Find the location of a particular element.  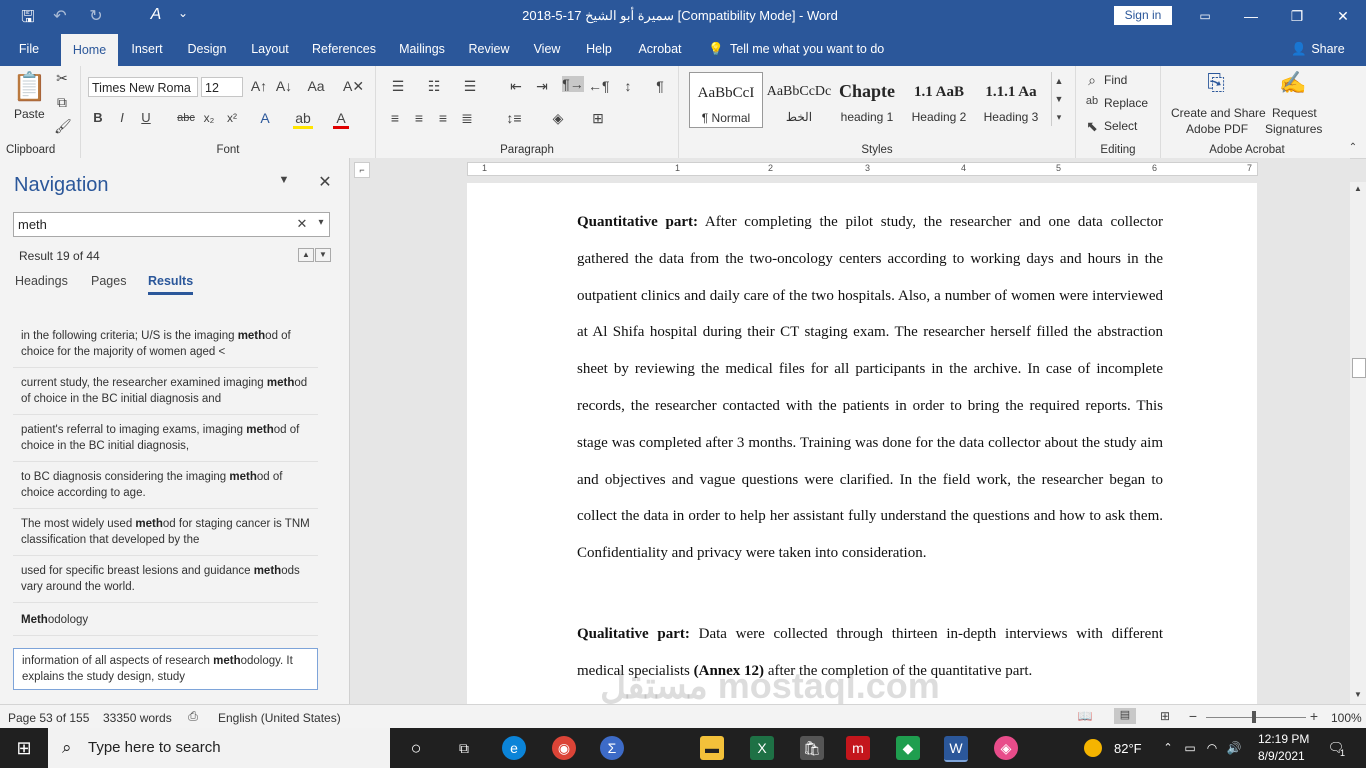

decrease-indent-icon: ⇤ is located at coordinates (516, 86).